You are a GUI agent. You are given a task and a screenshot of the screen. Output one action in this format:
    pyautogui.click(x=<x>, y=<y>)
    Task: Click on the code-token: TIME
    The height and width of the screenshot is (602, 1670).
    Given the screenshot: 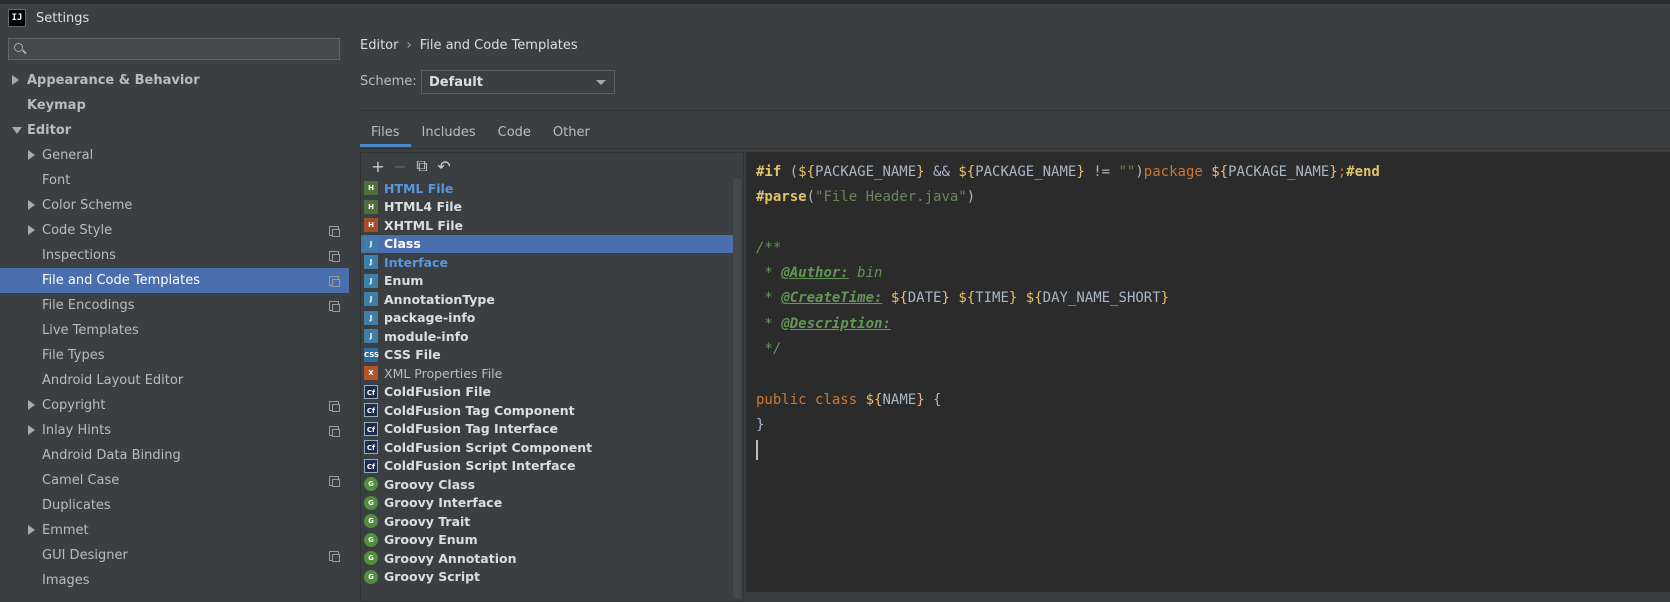 What is the action you would take?
    pyautogui.click(x=992, y=298)
    